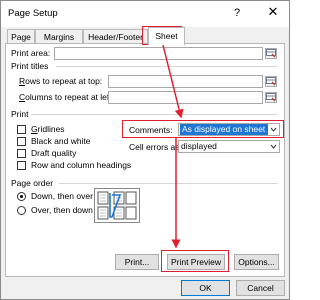  Describe the element at coordinates (173, 81) in the screenshot. I see `arrow-to-comments` at that location.